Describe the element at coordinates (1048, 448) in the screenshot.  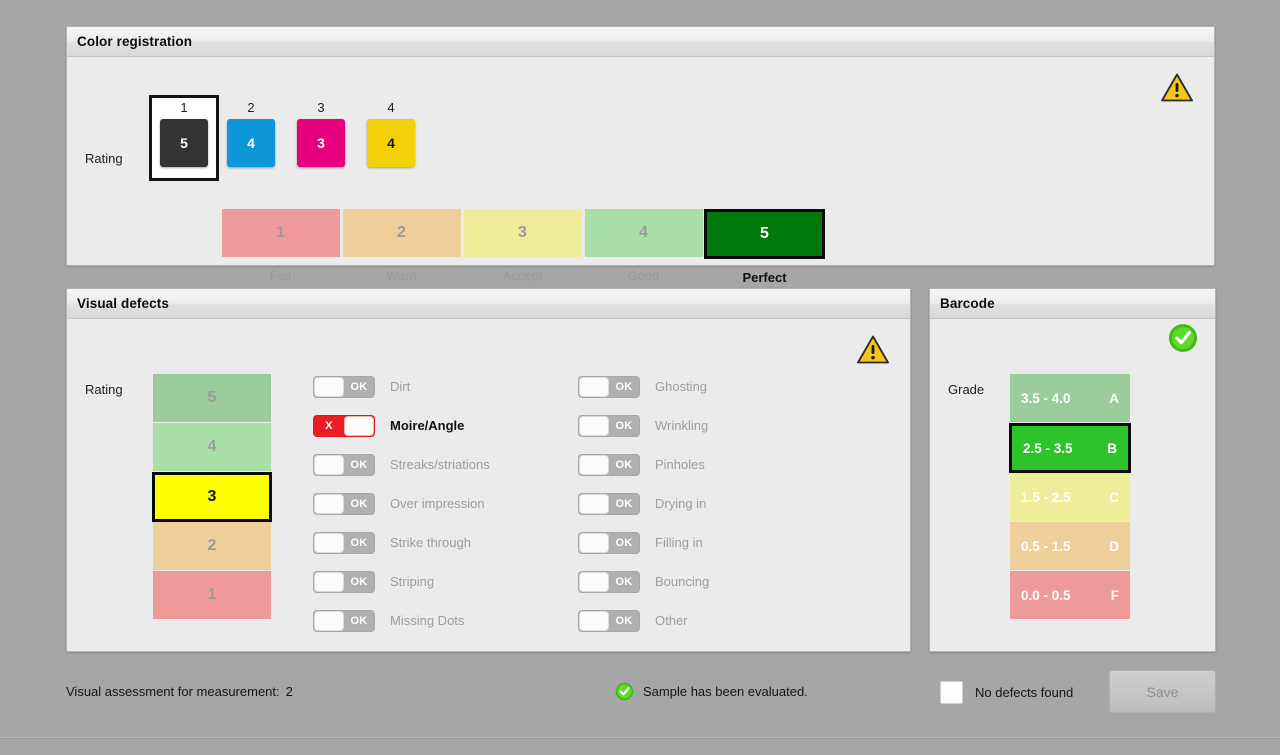
I see `barcode-grade-range: 2.5 - 3.5` at that location.